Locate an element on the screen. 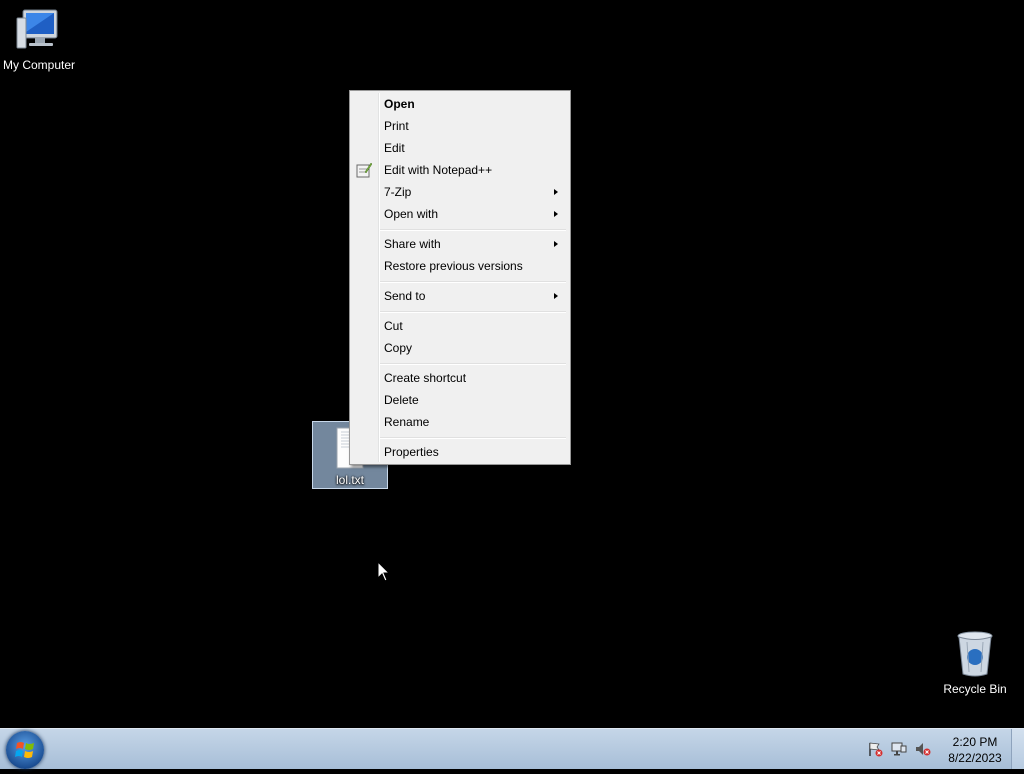 The width and height of the screenshot is (1024, 774). menu-item-label: Cut is located at coordinates (393, 326).